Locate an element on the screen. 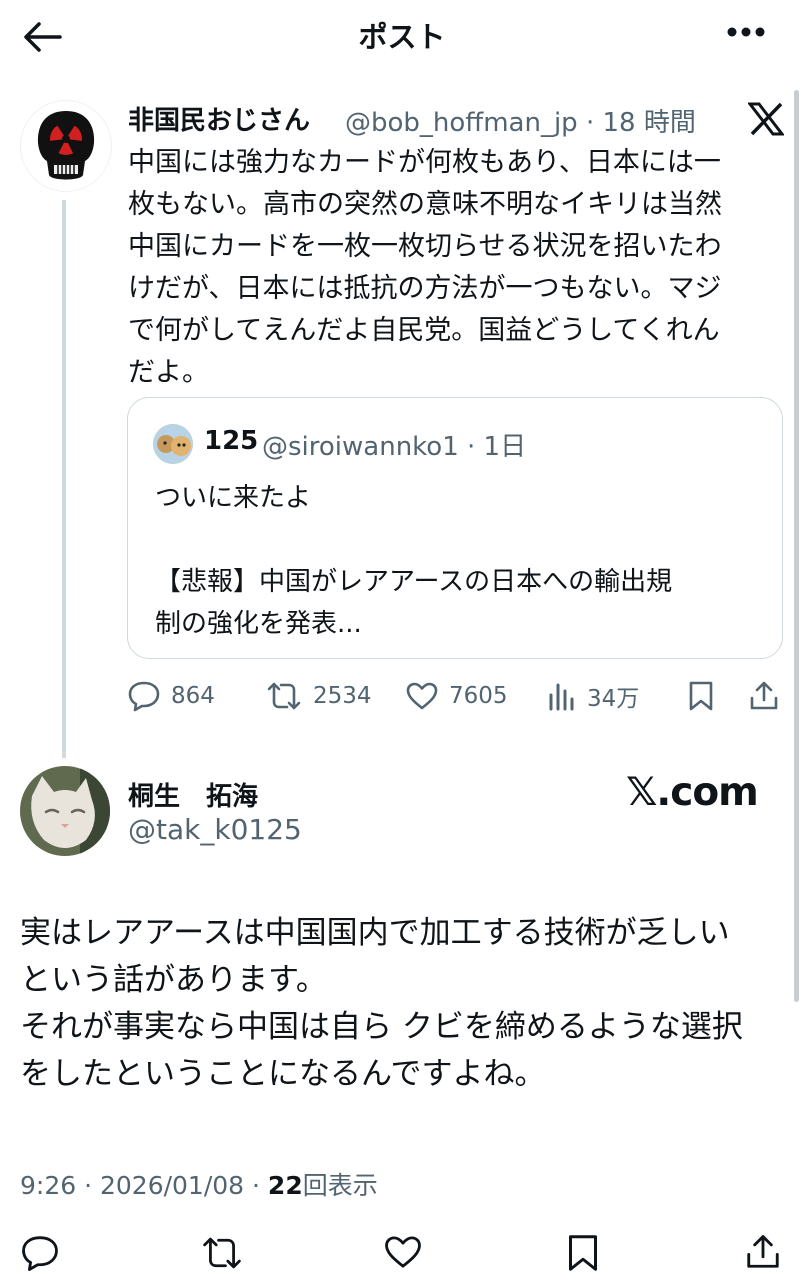  bottom-share-button is located at coordinates (764, 1253).